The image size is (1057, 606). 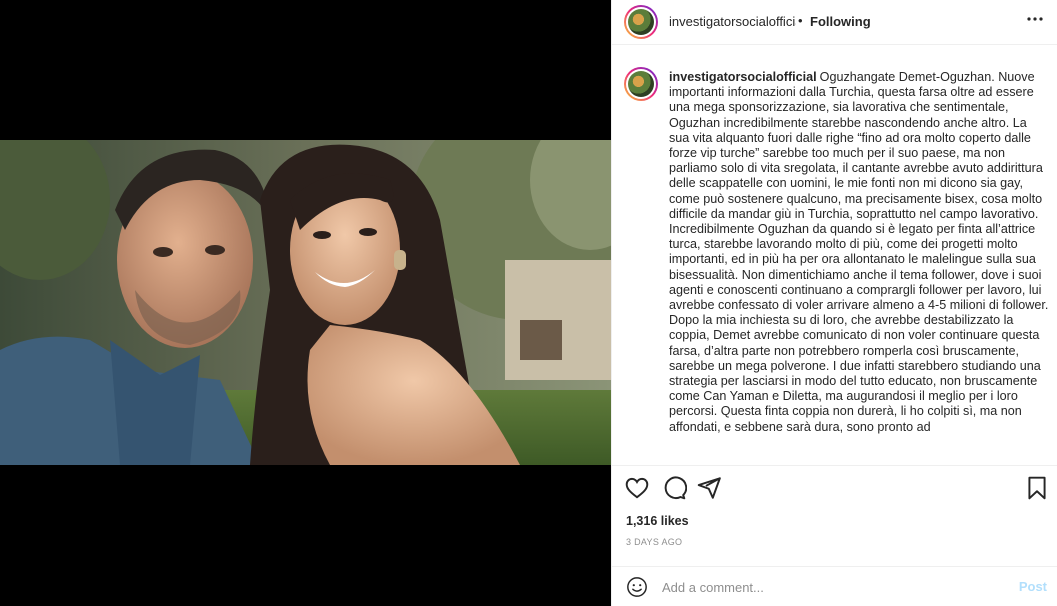 What do you see at coordinates (641, 84) in the screenshot?
I see `caption-avatar` at bounding box center [641, 84].